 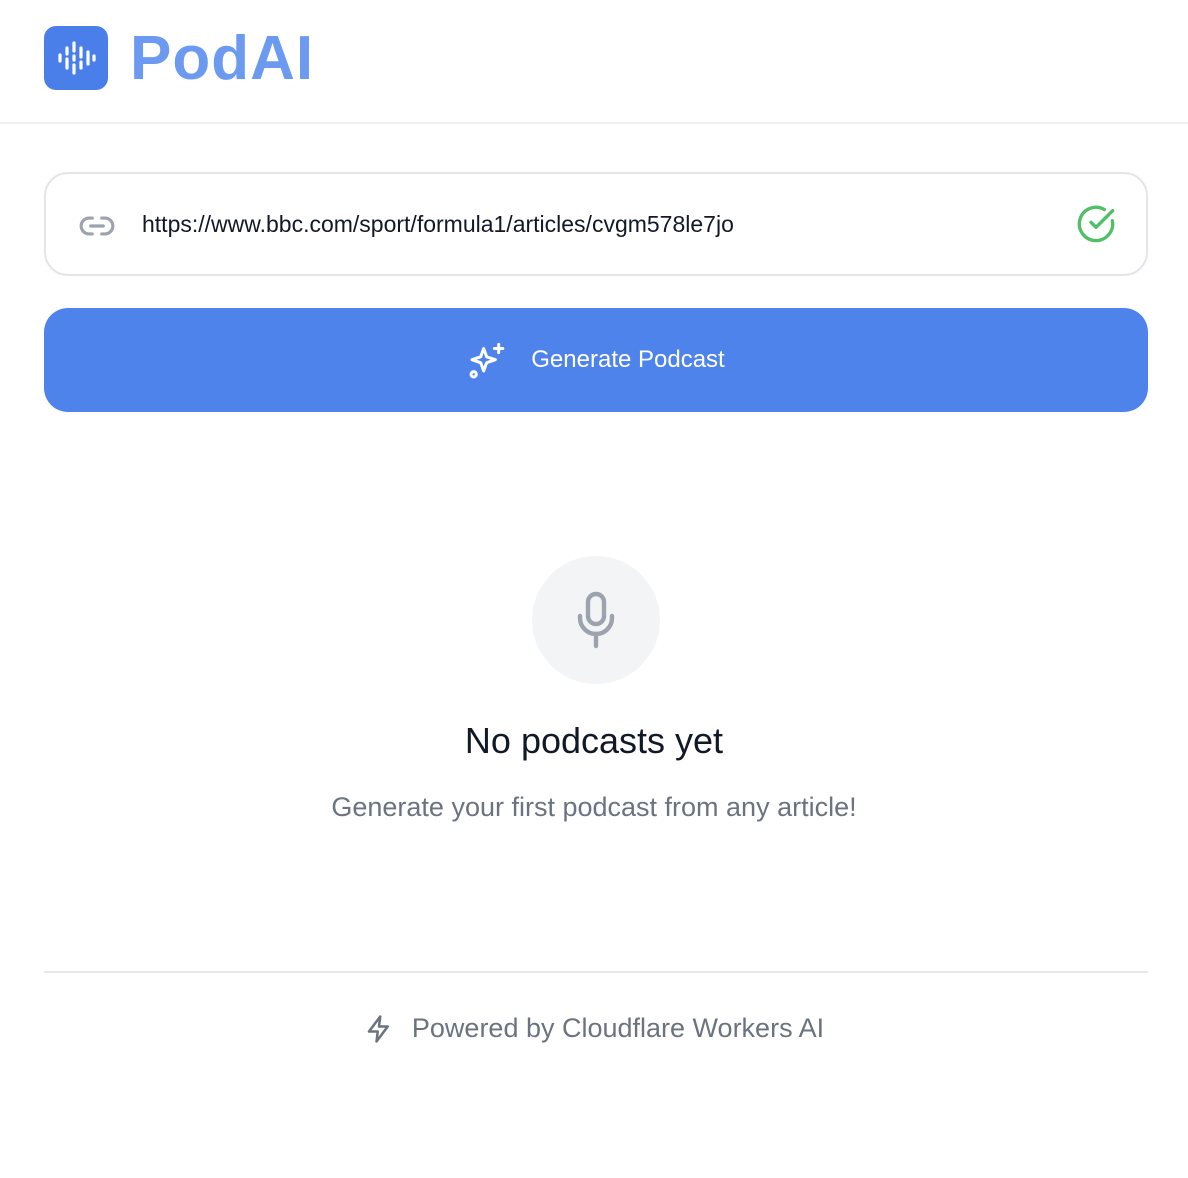 What do you see at coordinates (594, 62) in the screenshot?
I see `app-header: PodAI` at bounding box center [594, 62].